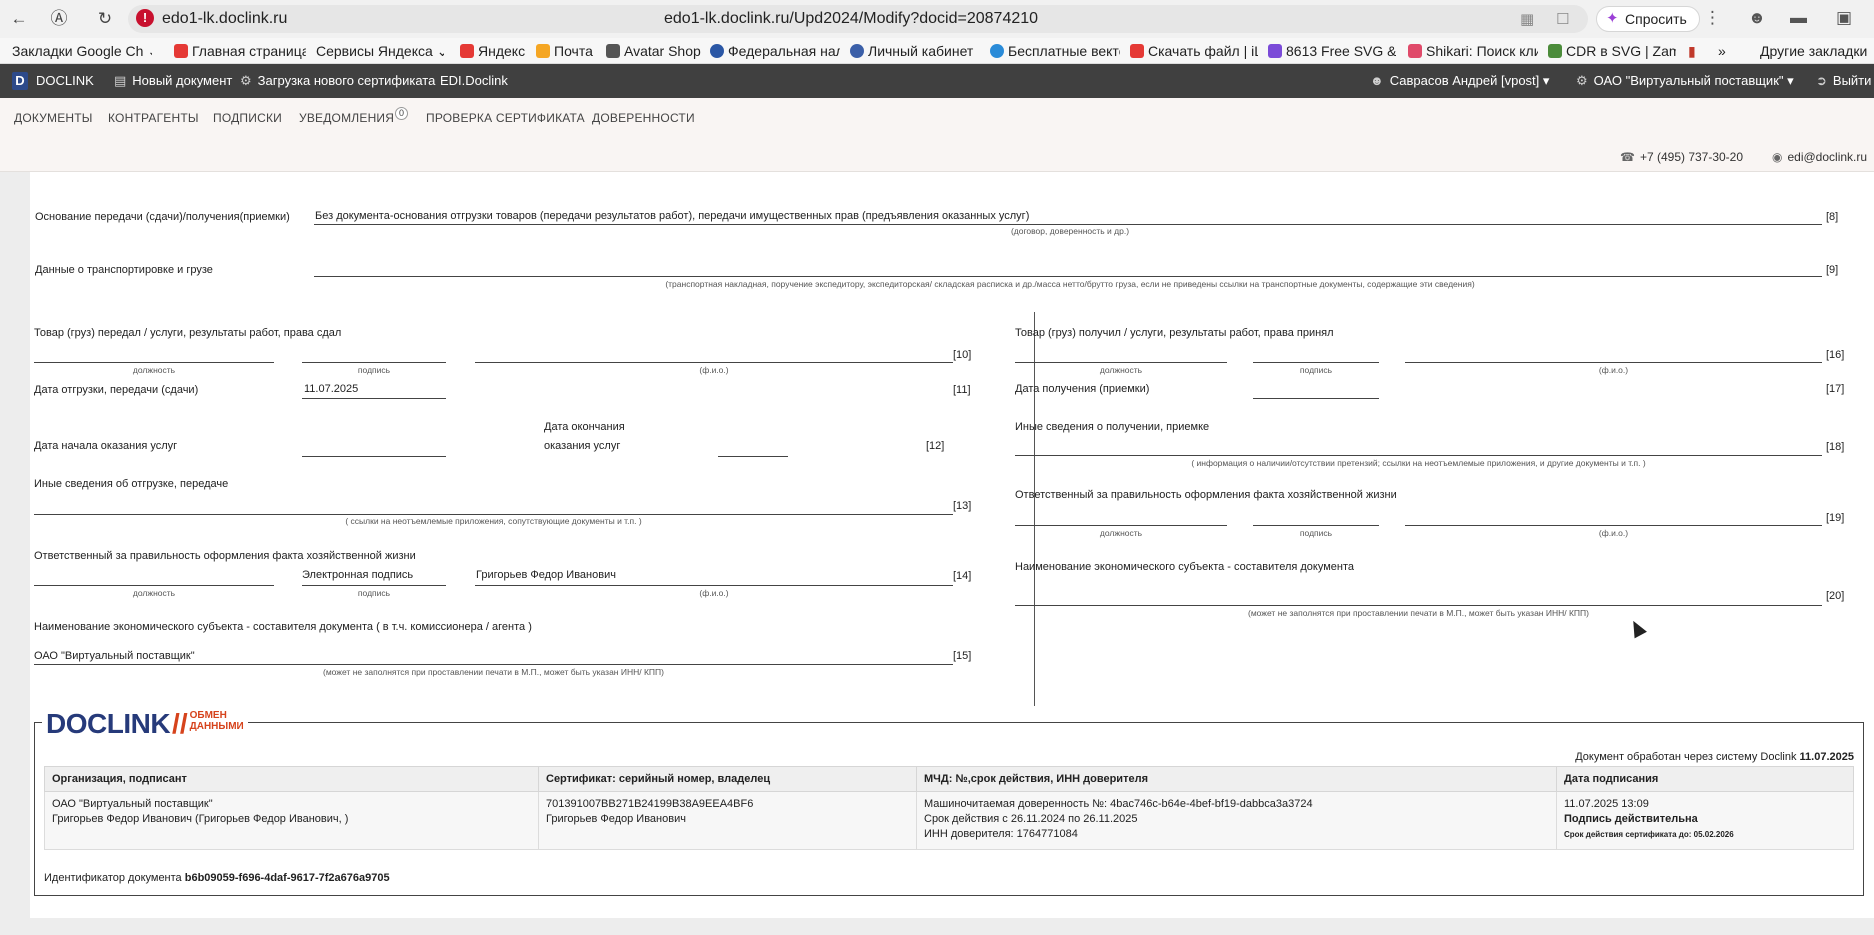 Image resolution: width=1874 pixels, height=935 pixels. What do you see at coordinates (59, 19) in the screenshot?
I see `yandex-logo-icon: Ⓐ` at bounding box center [59, 19].